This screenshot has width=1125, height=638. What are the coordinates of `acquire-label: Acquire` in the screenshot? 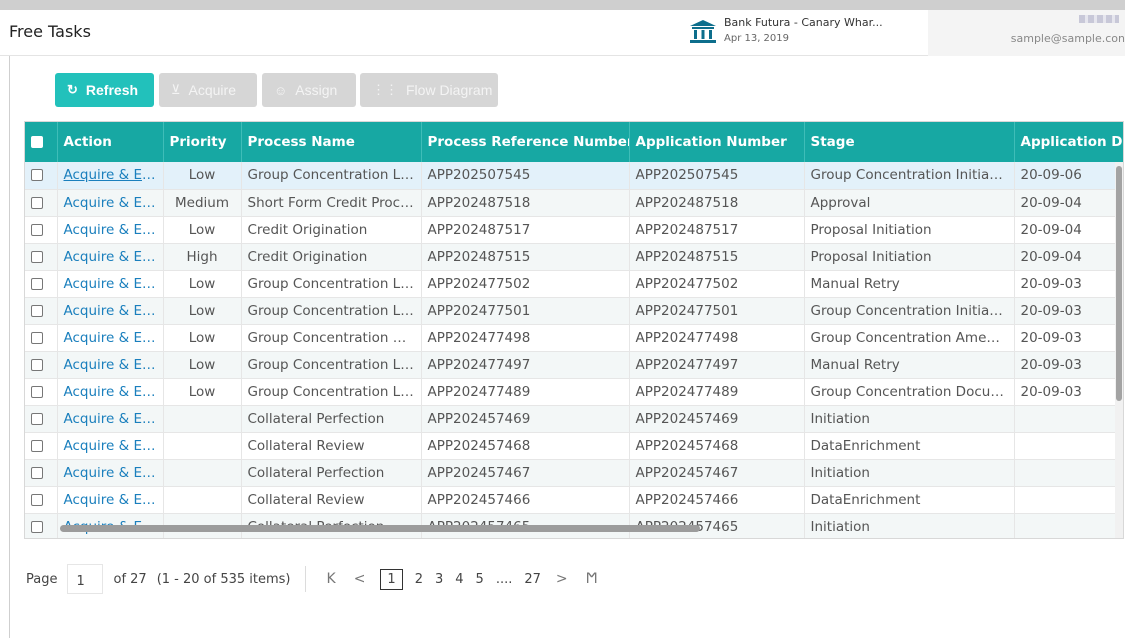 It's located at (212, 90).